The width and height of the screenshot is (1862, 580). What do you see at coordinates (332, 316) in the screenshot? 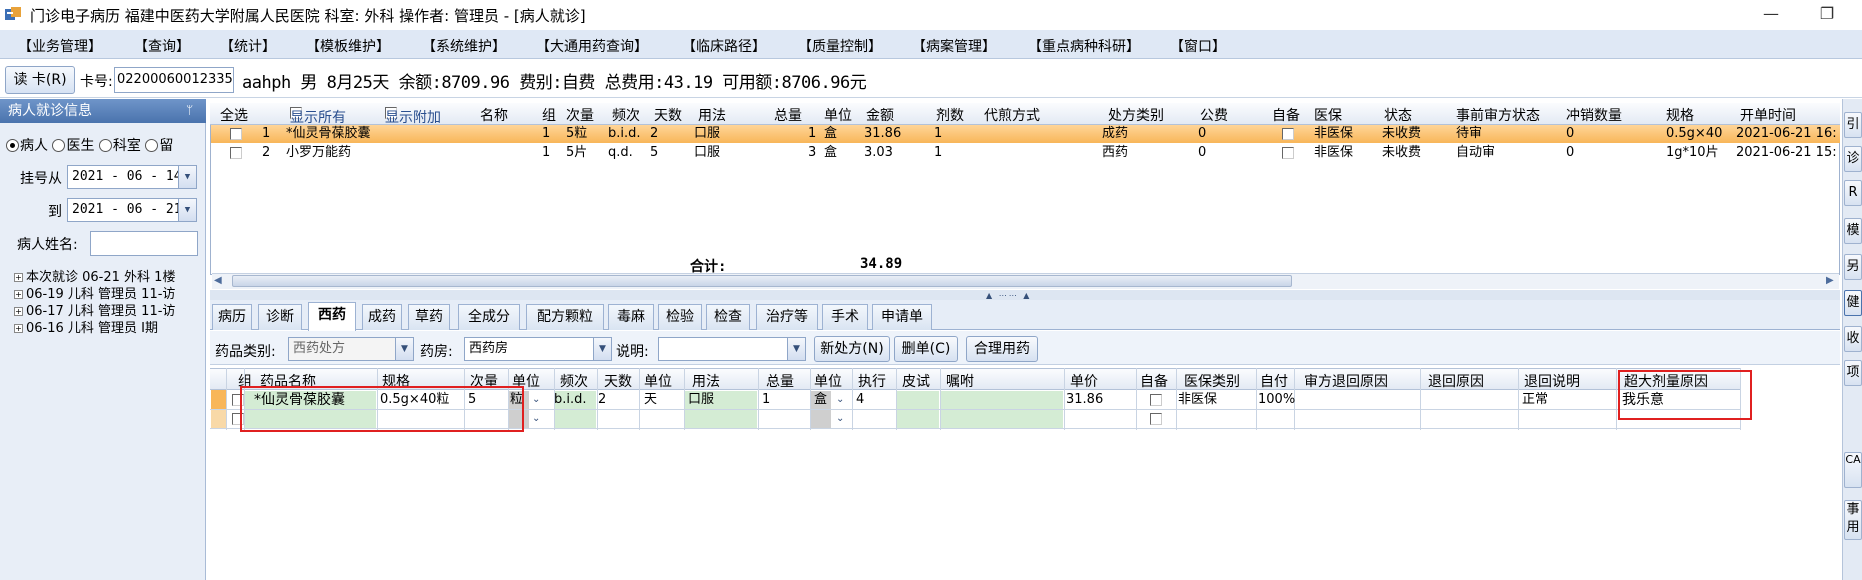
I see `tab-western-med: 西药` at bounding box center [332, 316].